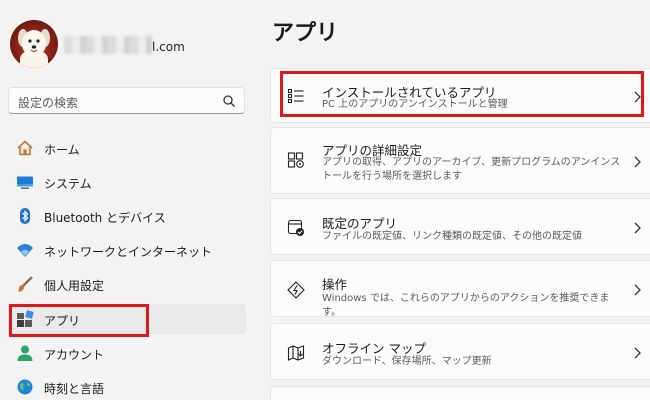 This screenshot has height=400, width=650. I want to click on search-icon, so click(229, 101).